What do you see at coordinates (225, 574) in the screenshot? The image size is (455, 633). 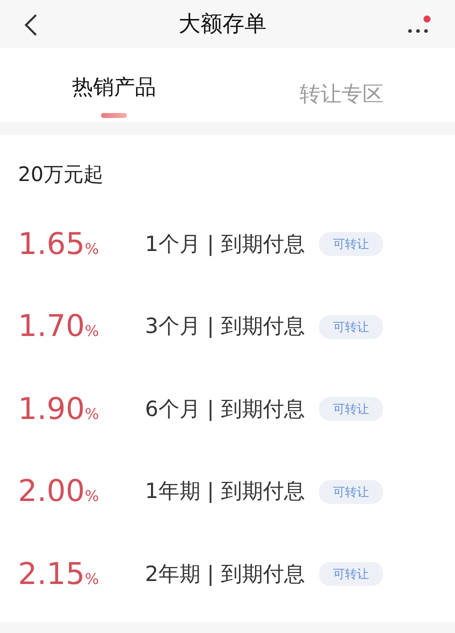 I see `term-text: 2年期 | 到期付息` at bounding box center [225, 574].